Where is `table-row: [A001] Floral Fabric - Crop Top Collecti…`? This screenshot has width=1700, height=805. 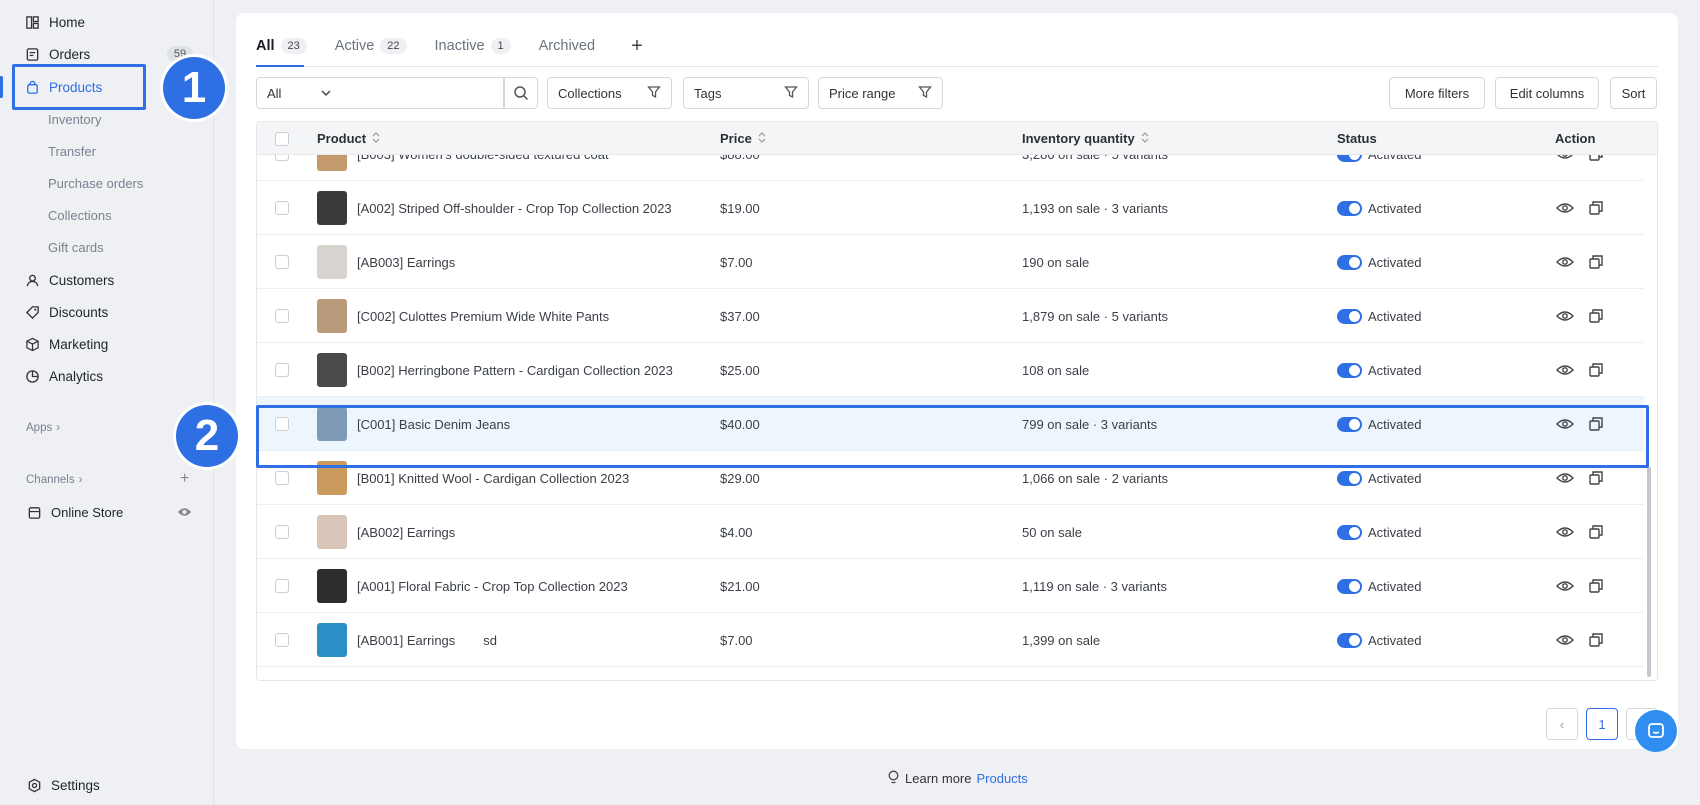 table-row: [A001] Floral Fabric - Crop Top Collecti… is located at coordinates (950, 586).